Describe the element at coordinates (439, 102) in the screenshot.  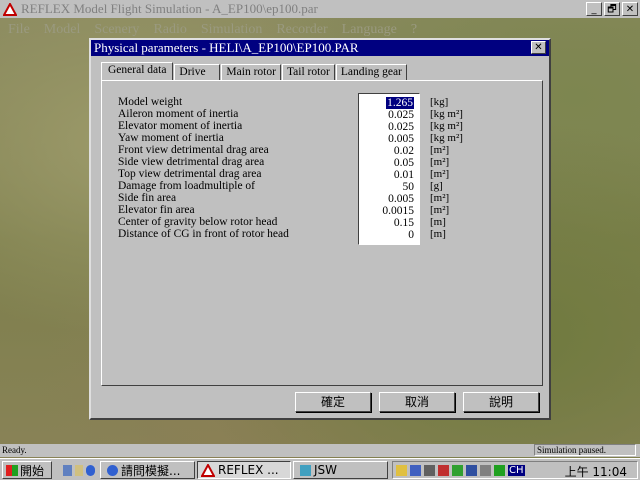
I see `param-unit: [kg]` at that location.